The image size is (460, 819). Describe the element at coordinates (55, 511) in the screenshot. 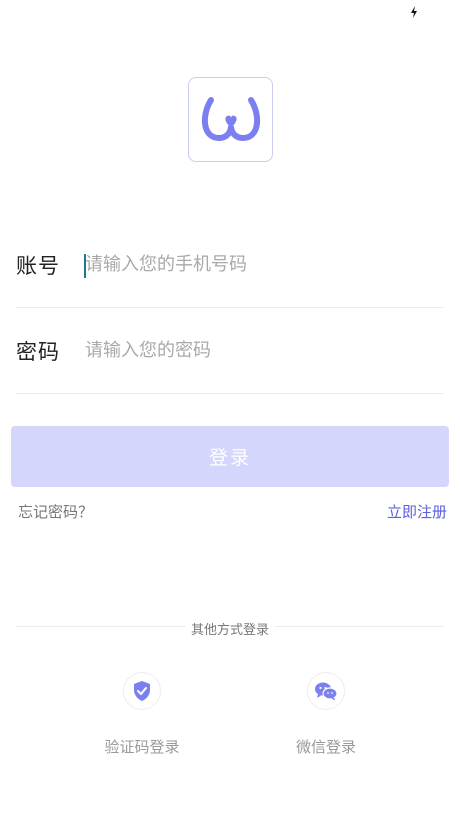

I see `forgot-password-link: 忘记密码？` at that location.